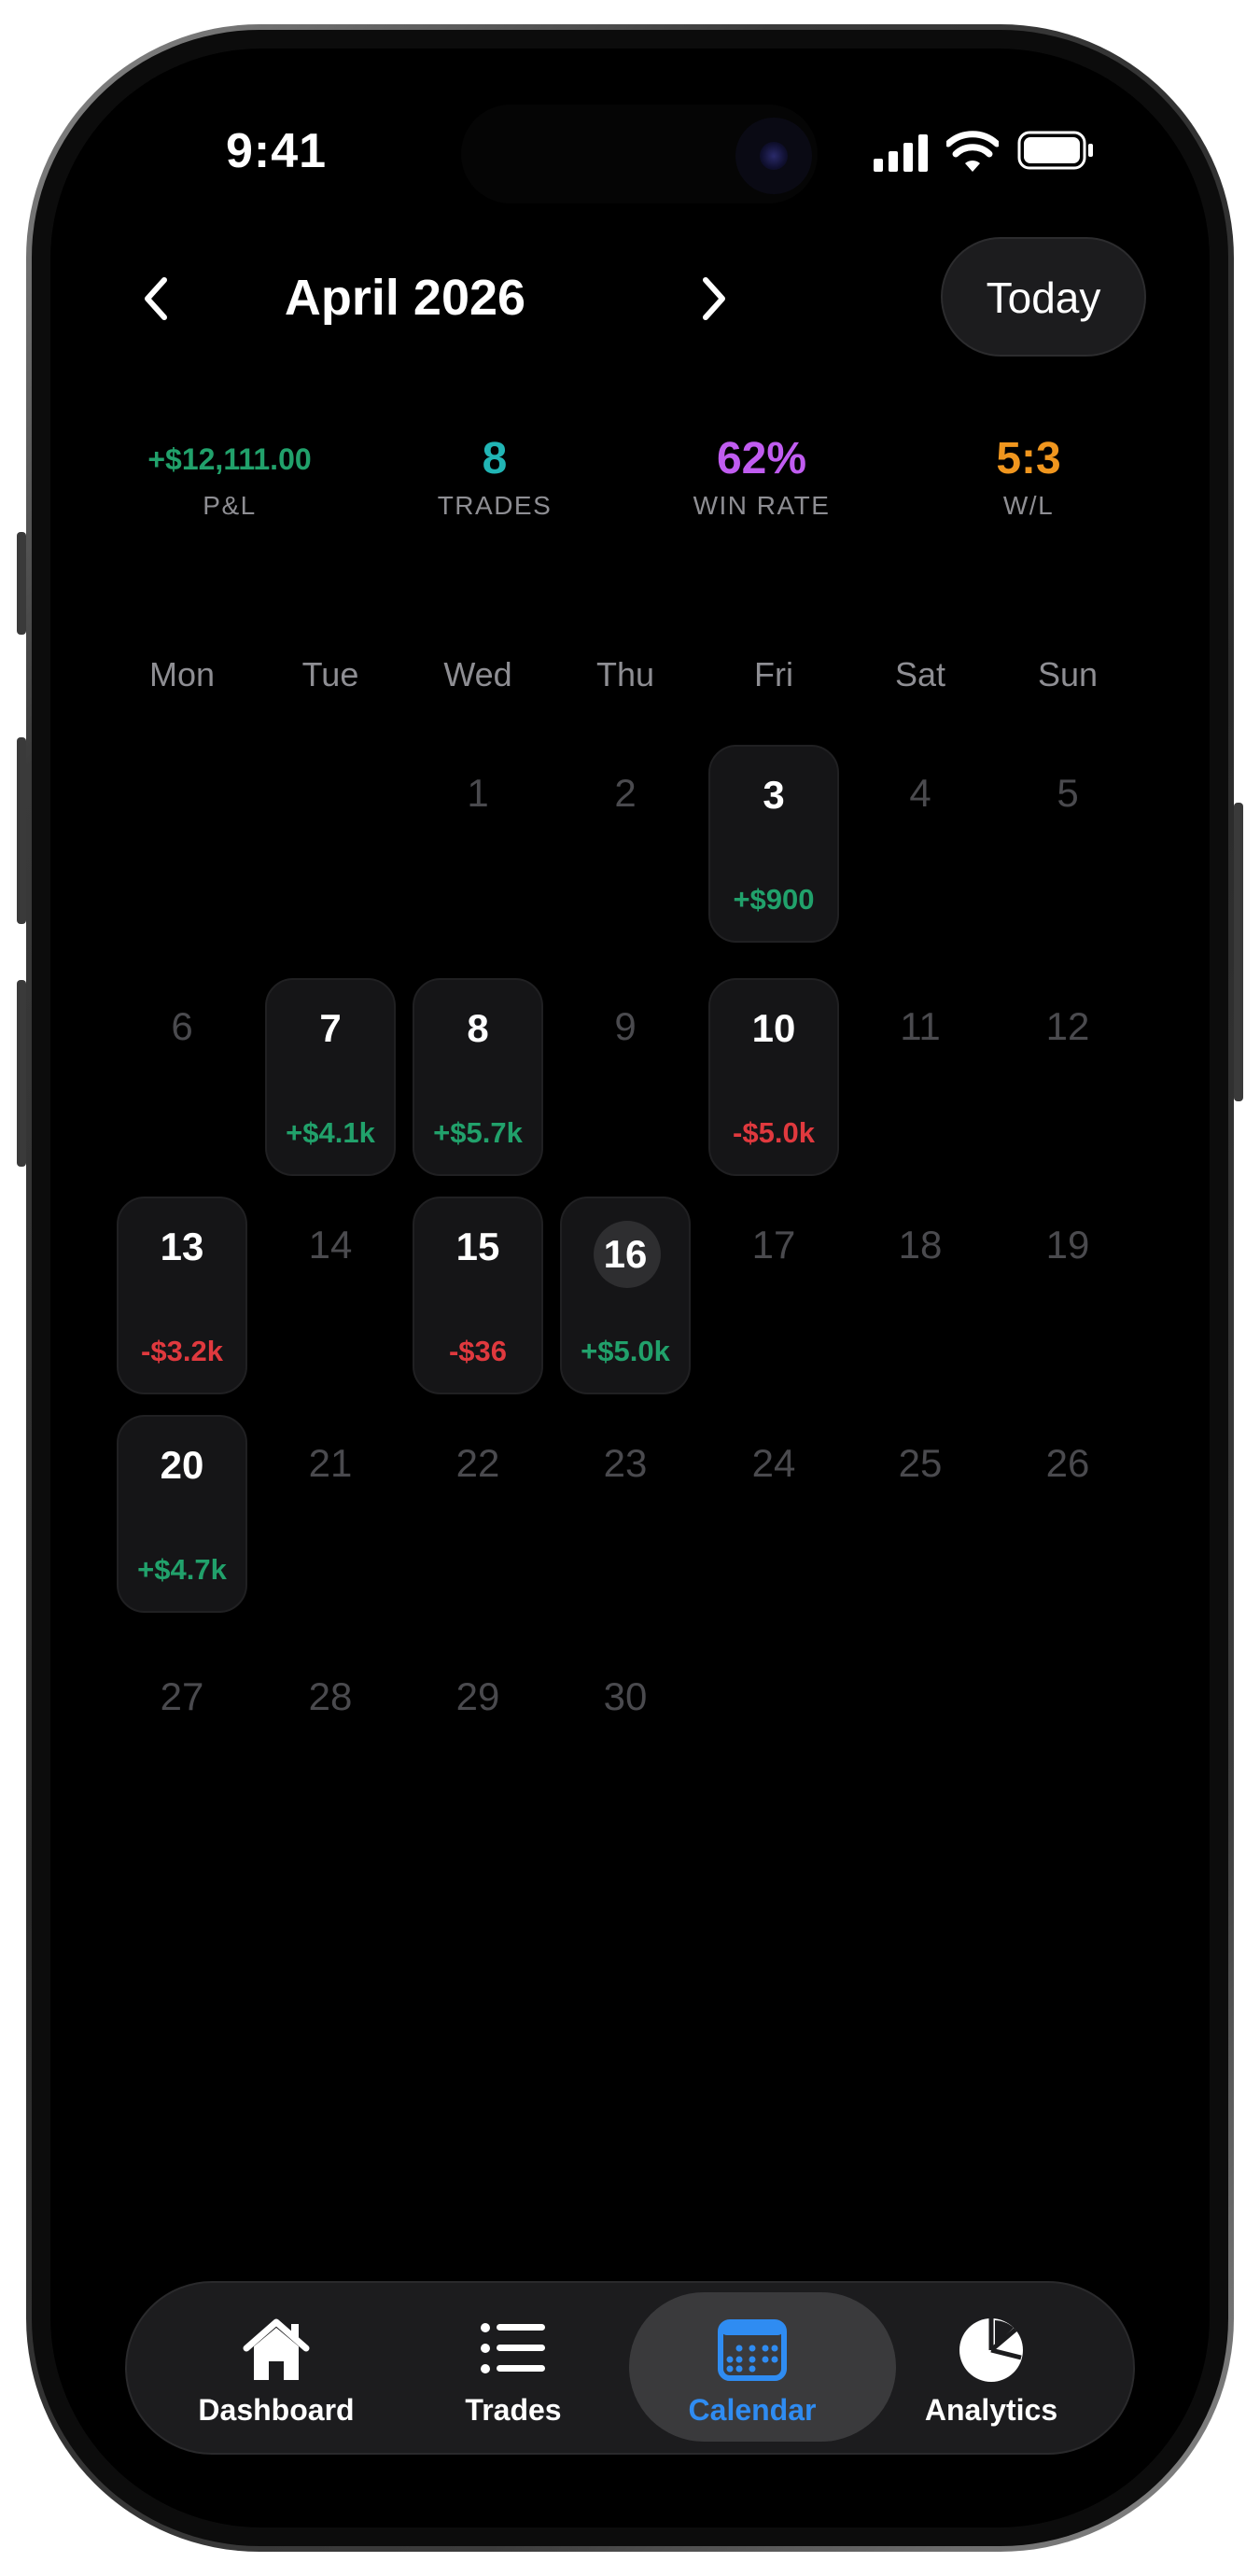 Image resolution: width=1260 pixels, height=2576 pixels. What do you see at coordinates (1067, 1077) in the screenshot?
I see `calendar-day-12: 12` at bounding box center [1067, 1077].